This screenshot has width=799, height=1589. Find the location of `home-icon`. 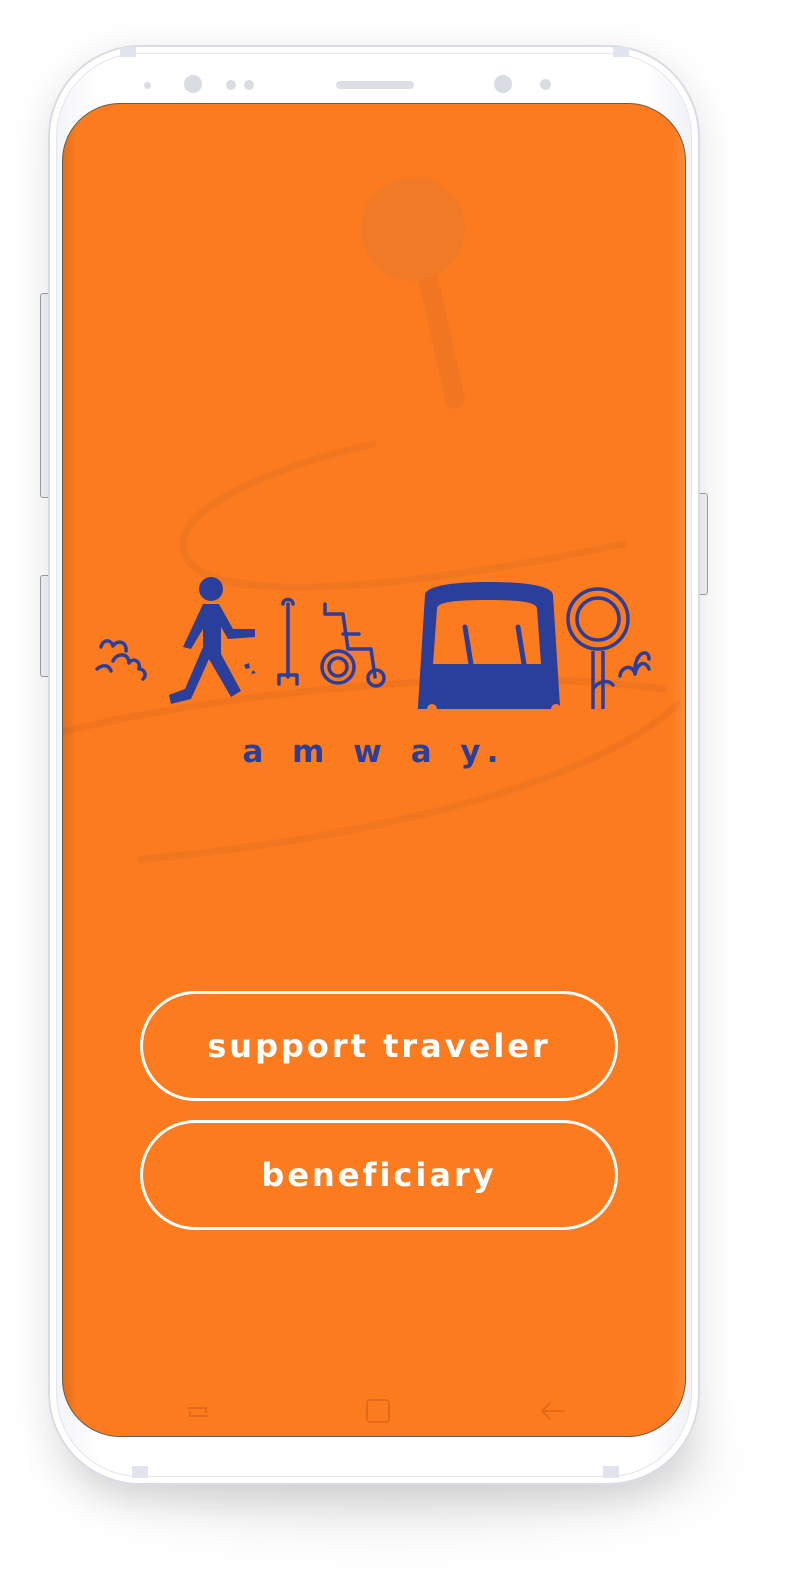

home-icon is located at coordinates (378, 1411).